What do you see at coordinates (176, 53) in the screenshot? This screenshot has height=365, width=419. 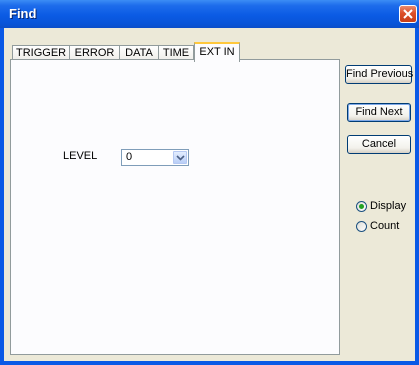 I see `tab-label: TIME` at bounding box center [176, 53].